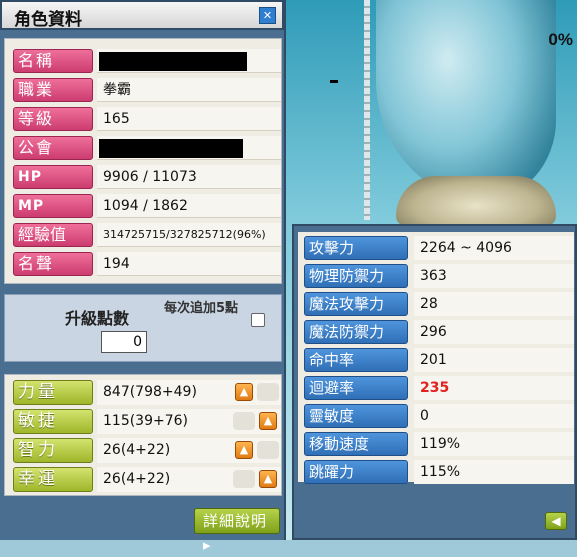 This screenshot has height=557, width=577. I want to click on detail-row: 魔法防禦力 296, so click(439, 332).